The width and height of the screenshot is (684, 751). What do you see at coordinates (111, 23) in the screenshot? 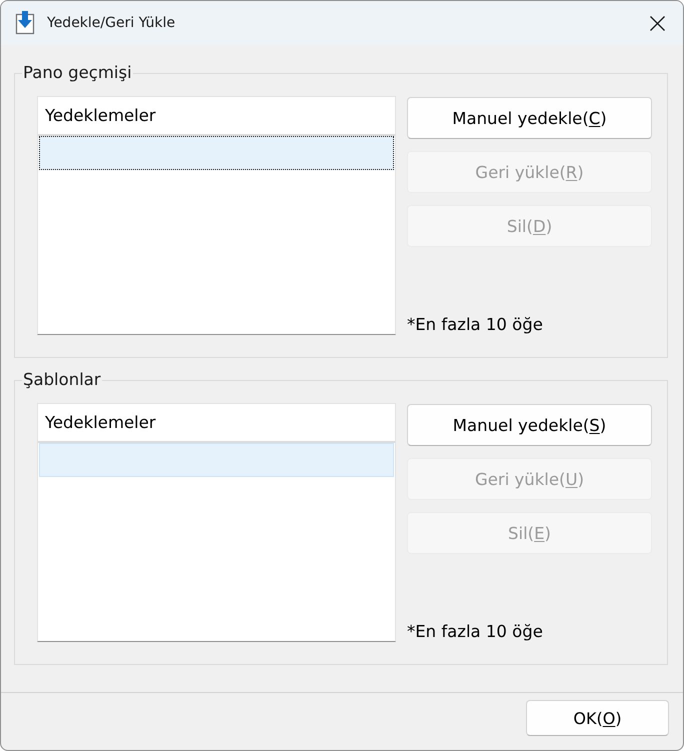
I see `window-title: Yedekle/Geri Yükle` at bounding box center [111, 23].